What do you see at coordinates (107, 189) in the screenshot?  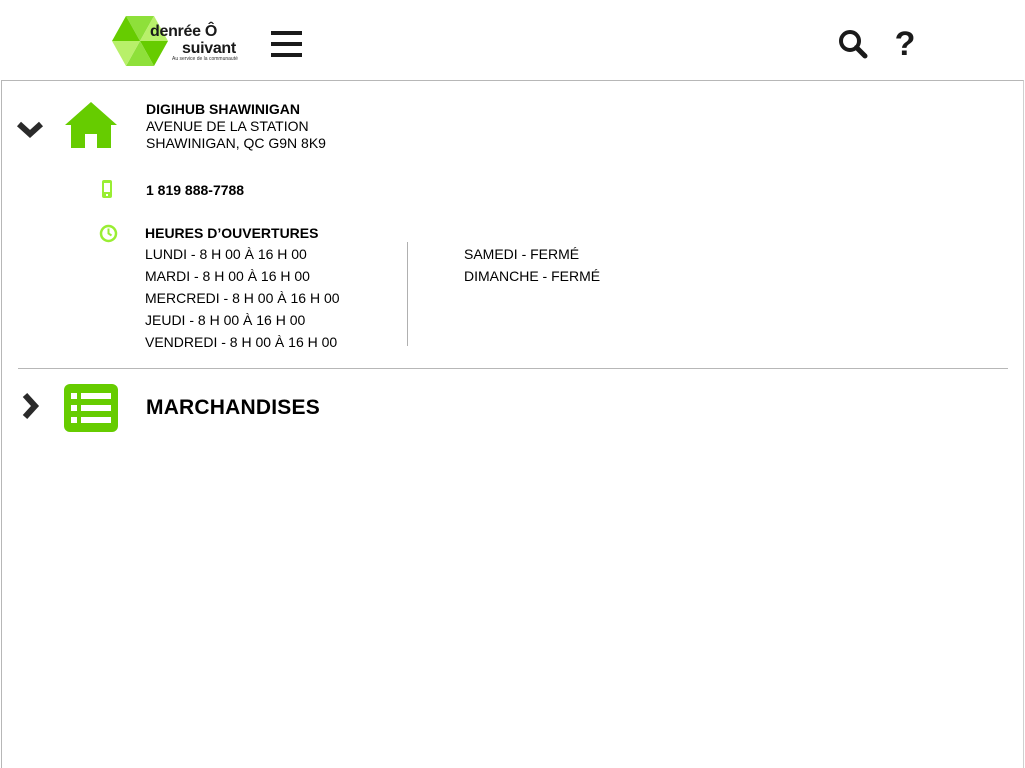 I see `phone-icon` at bounding box center [107, 189].